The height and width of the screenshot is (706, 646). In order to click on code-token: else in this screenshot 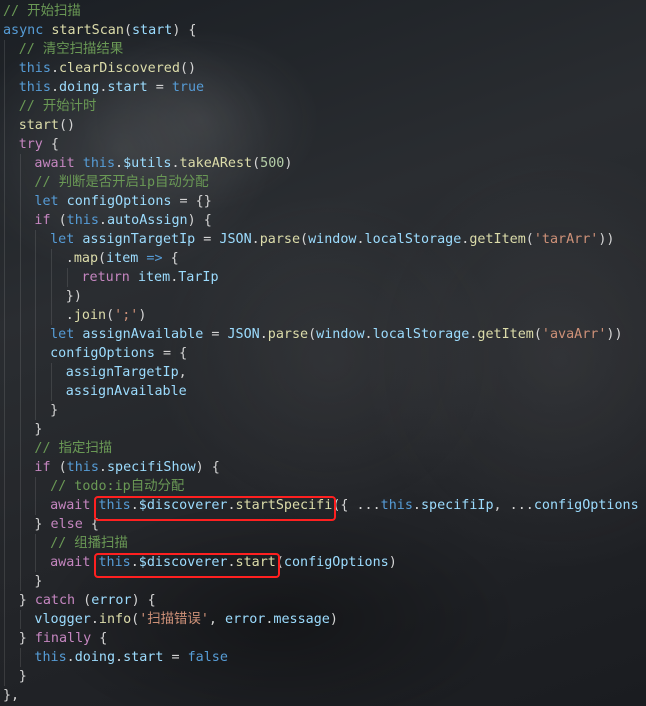, I will do `click(66, 524)`.